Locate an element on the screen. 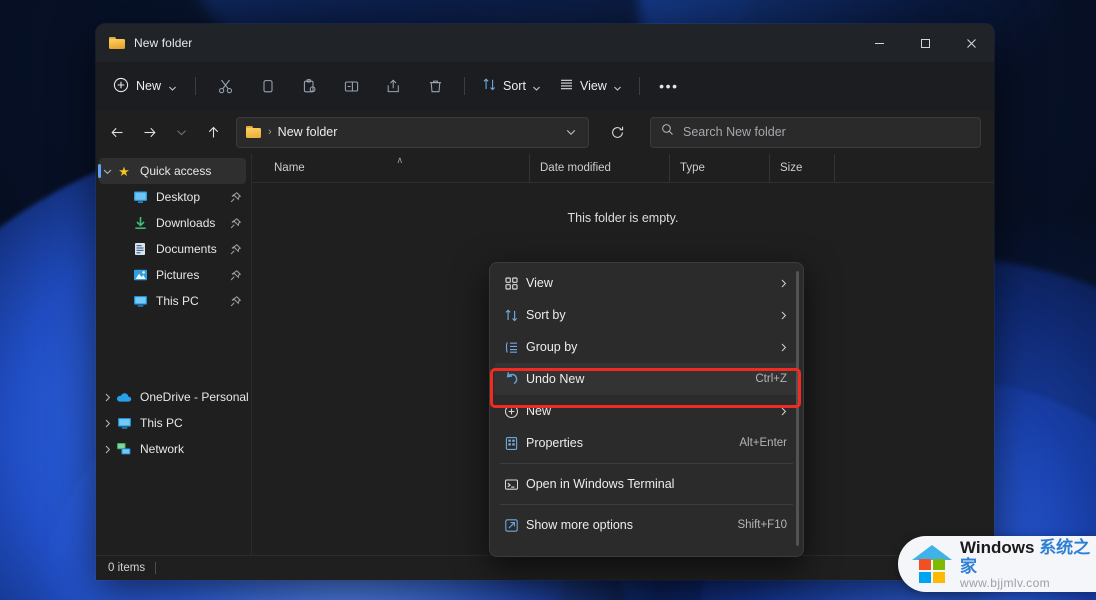 This screenshot has width=1096, height=600. sidebar-item-label: Desktop is located at coordinates (178, 197).